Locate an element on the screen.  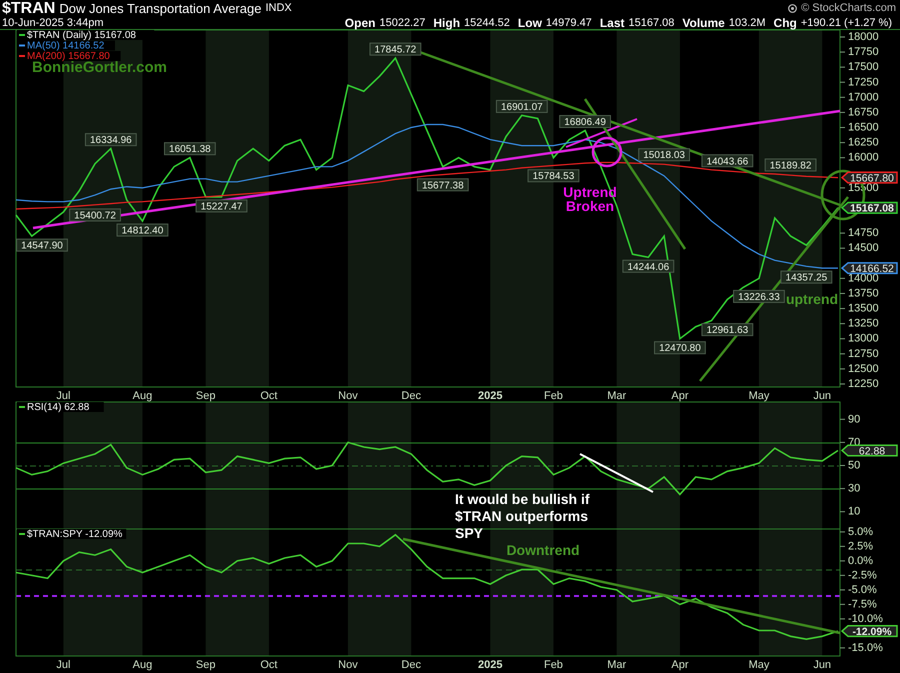
price-label: 15677.38 is located at coordinates (442, 185).